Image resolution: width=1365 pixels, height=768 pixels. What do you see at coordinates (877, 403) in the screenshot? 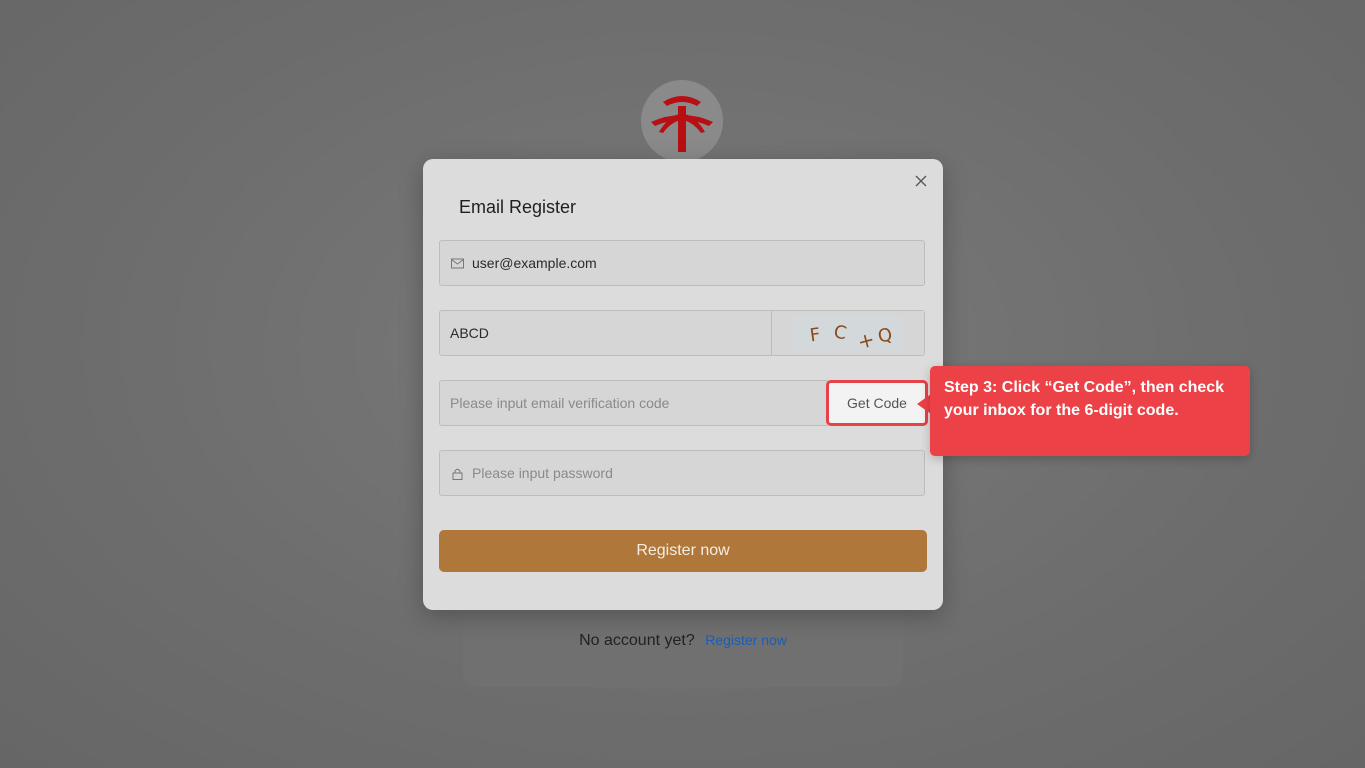
I see `get-code-button: Get Code` at bounding box center [877, 403].